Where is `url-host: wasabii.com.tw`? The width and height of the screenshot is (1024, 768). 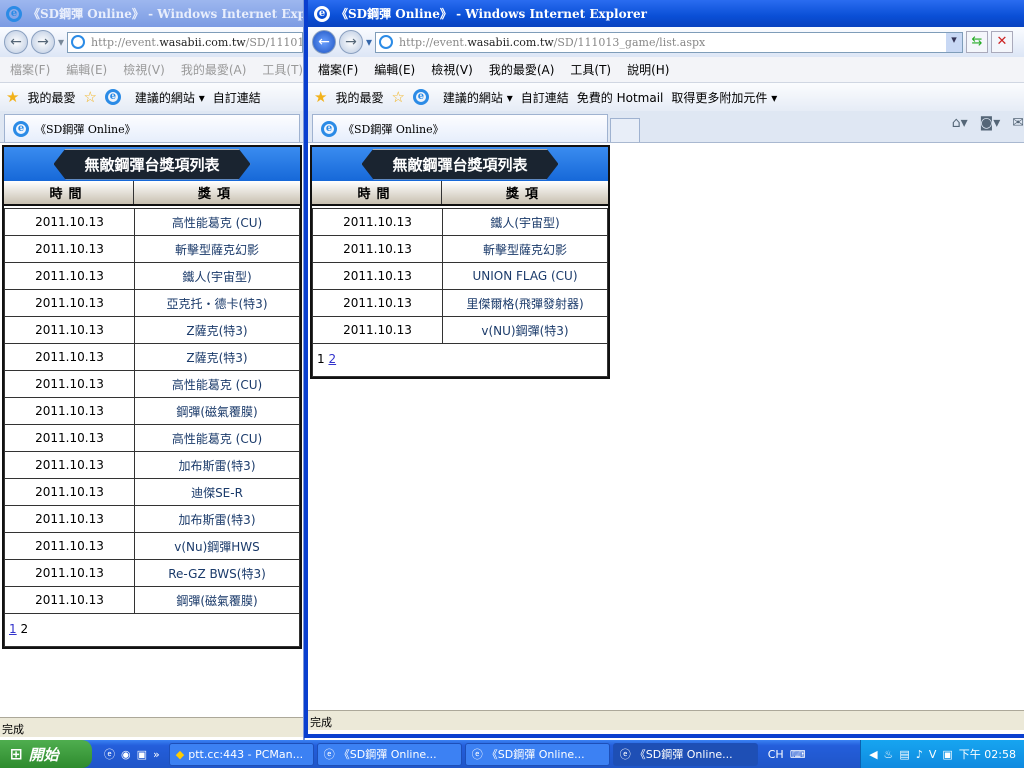 url-host: wasabii.com.tw is located at coordinates (510, 42).